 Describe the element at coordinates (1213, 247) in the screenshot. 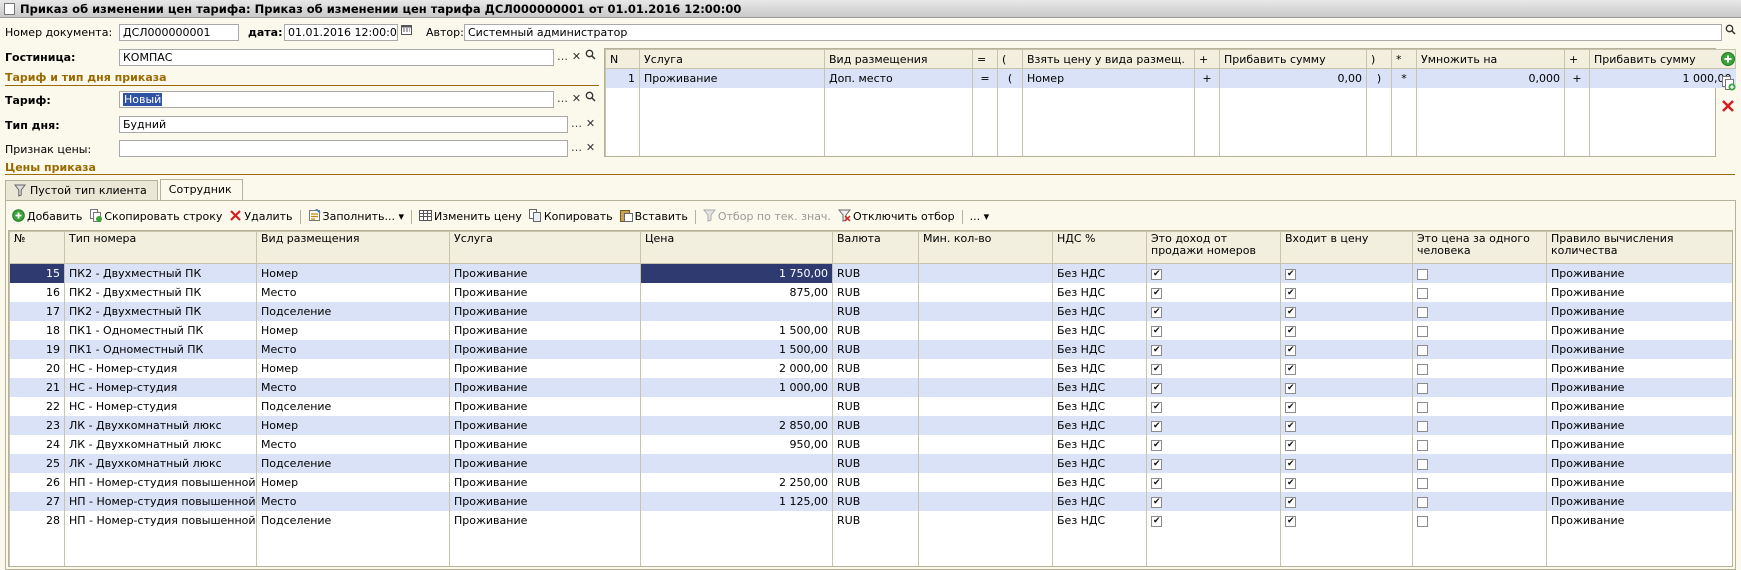

I see `column-header: Это доход от продажи номеров` at that location.